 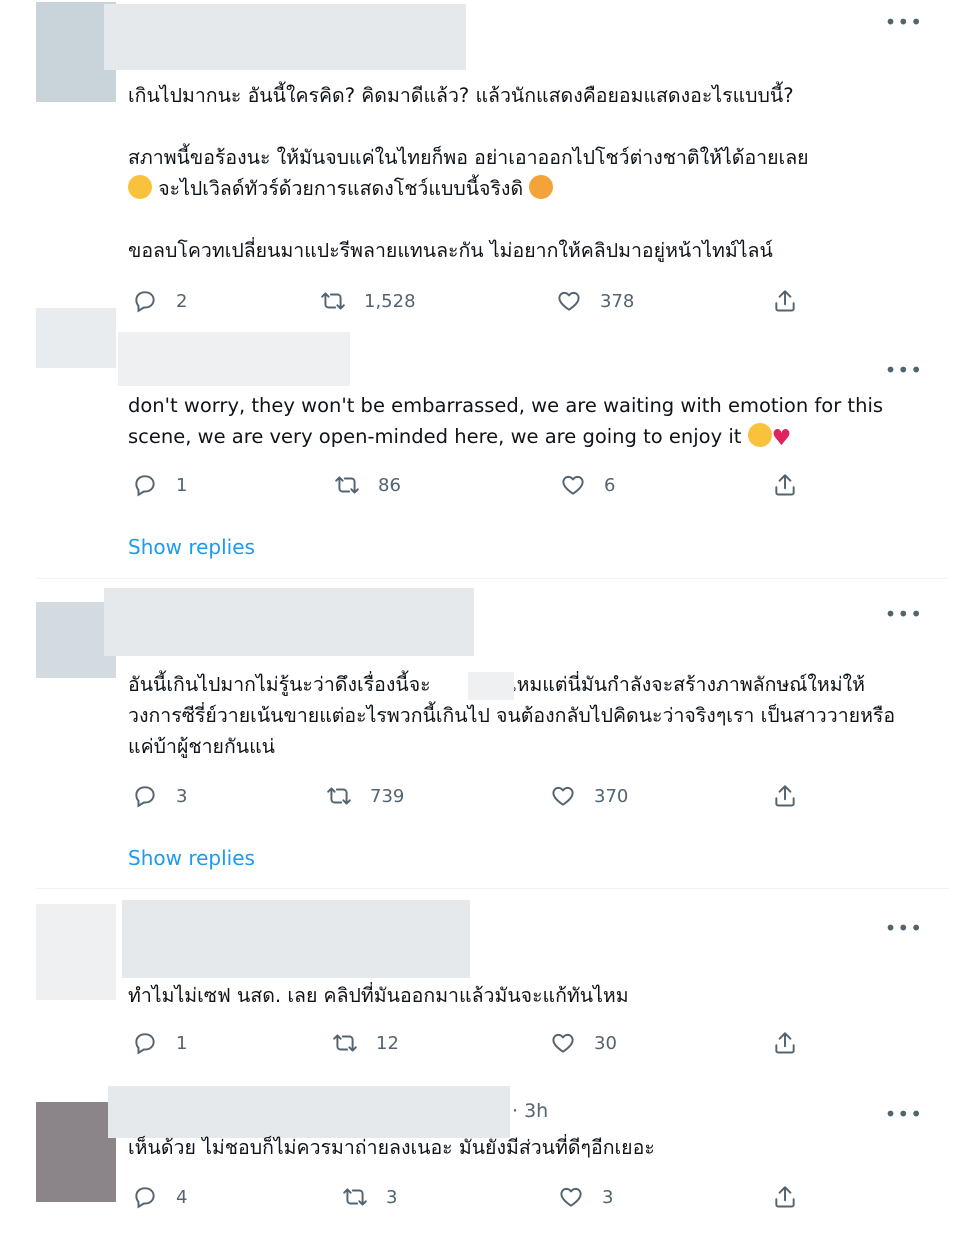 What do you see at coordinates (367, 485) in the screenshot?
I see `retweet-button: 86` at bounding box center [367, 485].